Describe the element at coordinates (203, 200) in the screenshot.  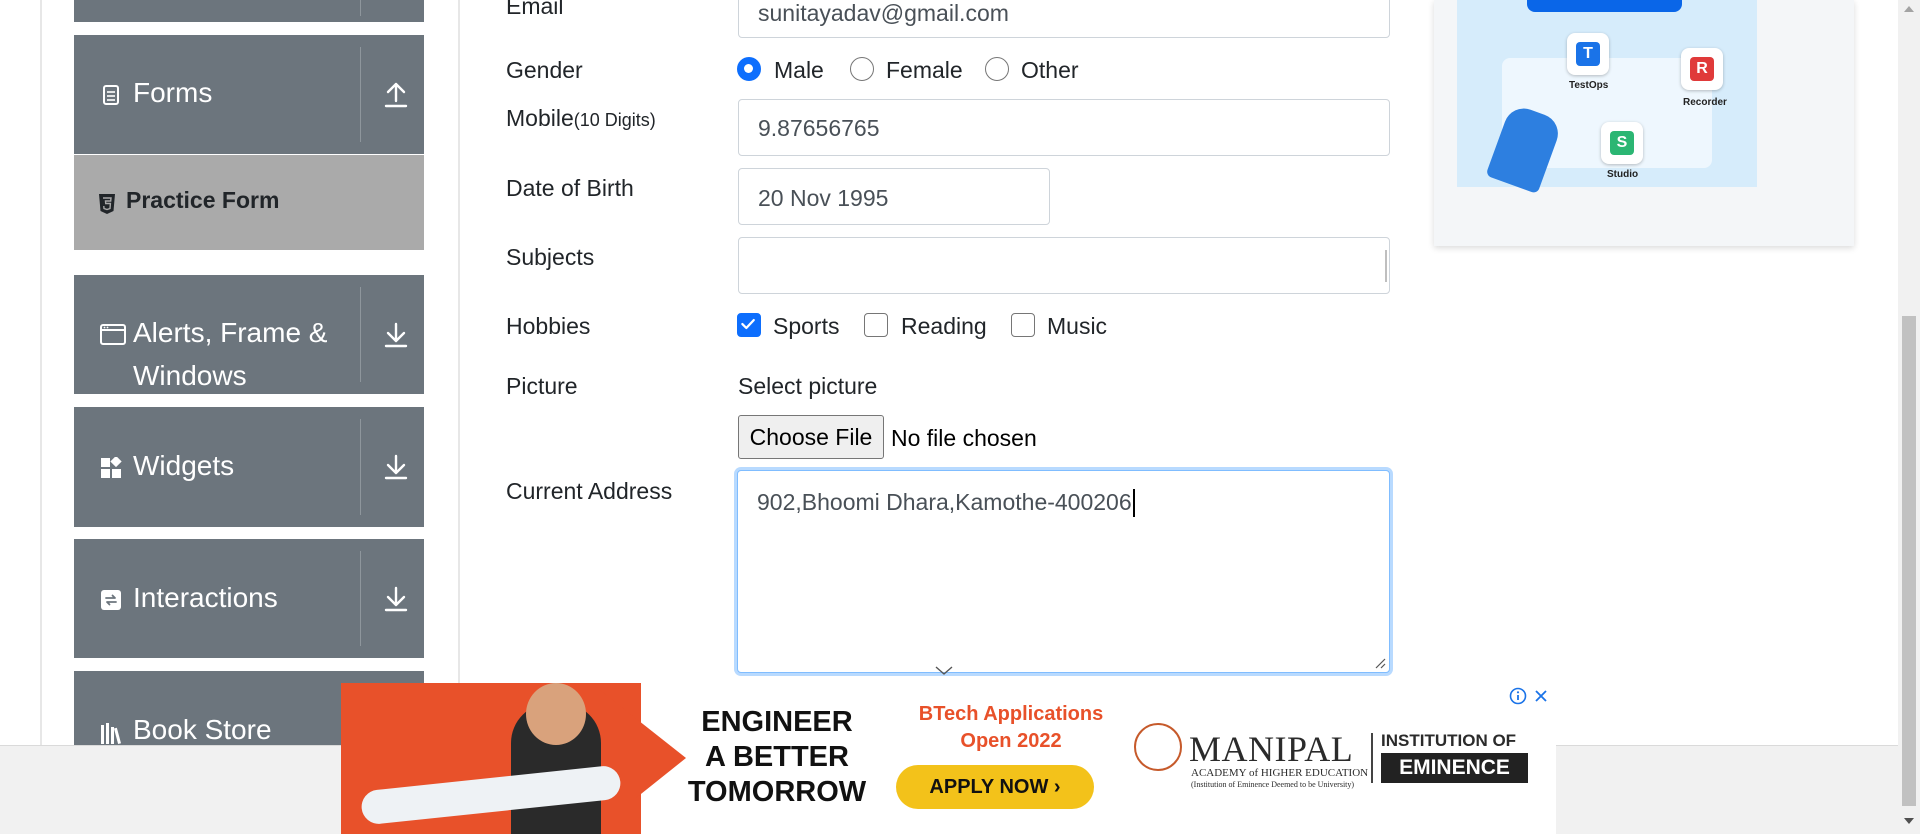
I see `sidebar-item-label: Practice Form` at that location.